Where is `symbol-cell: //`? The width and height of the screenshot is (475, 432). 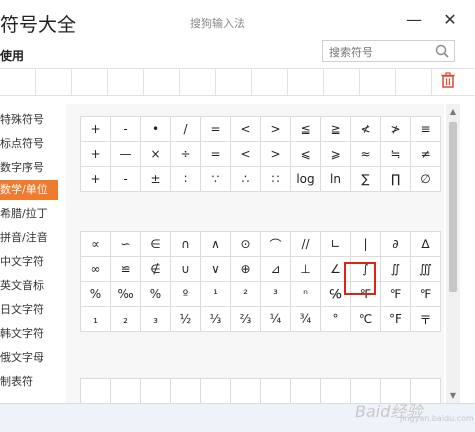
symbol-cell: // is located at coordinates (305, 244).